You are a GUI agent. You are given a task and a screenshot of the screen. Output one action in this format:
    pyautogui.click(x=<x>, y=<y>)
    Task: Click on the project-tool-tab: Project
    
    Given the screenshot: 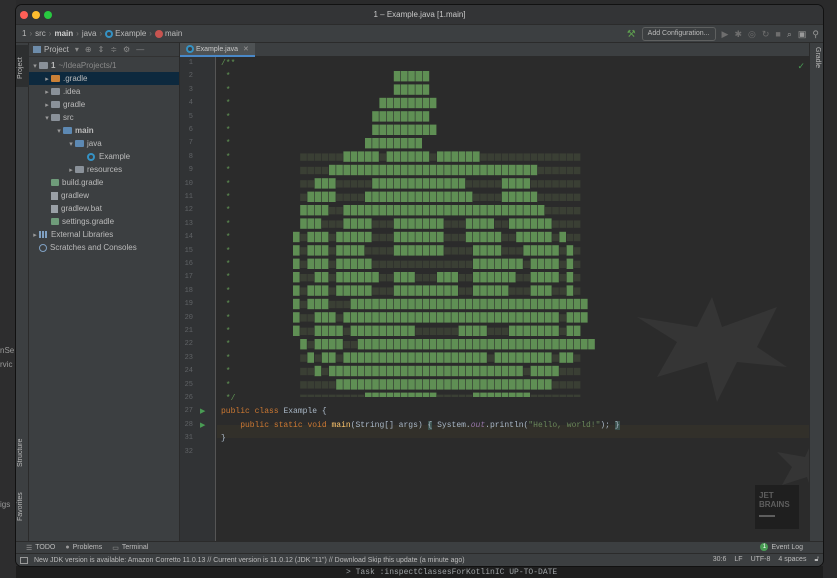 What is the action you would take?
    pyautogui.click(x=22, y=66)
    